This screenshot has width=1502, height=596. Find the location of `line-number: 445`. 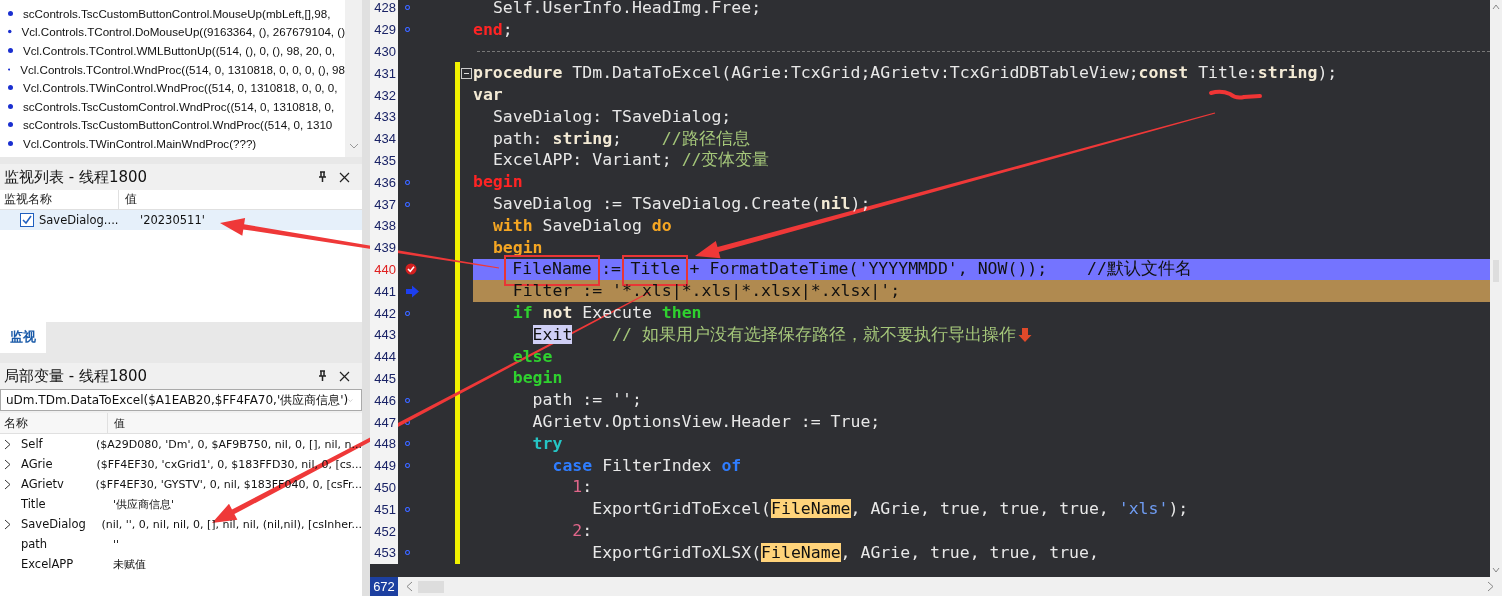

line-number: 445 is located at coordinates (384, 378).